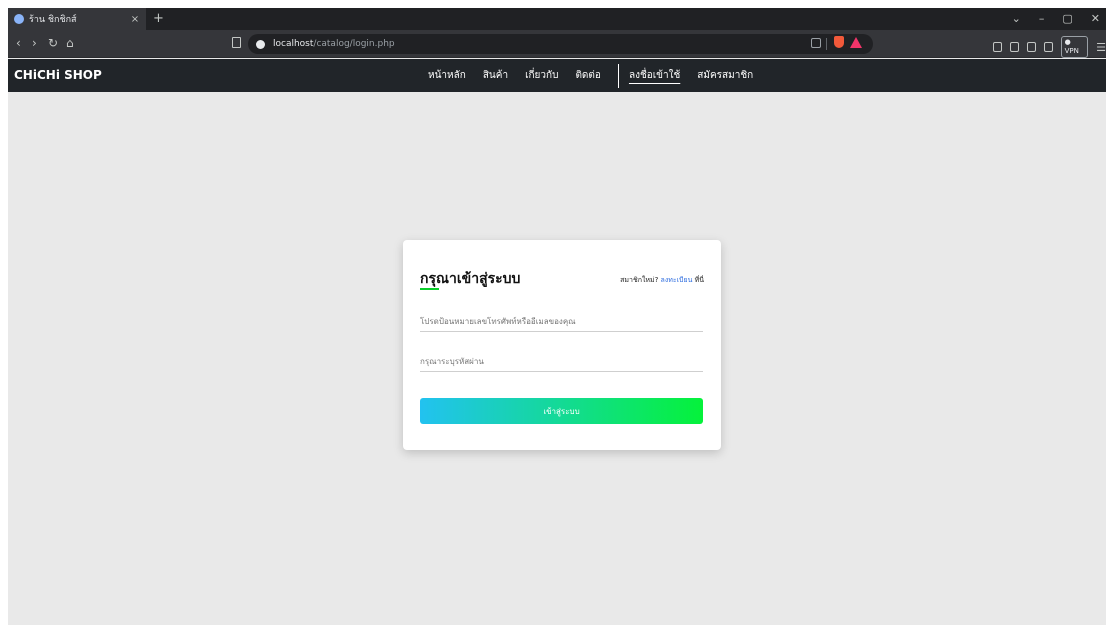 This screenshot has height=625, width=1114. I want to click on wallet-icon, so click(1048, 47).